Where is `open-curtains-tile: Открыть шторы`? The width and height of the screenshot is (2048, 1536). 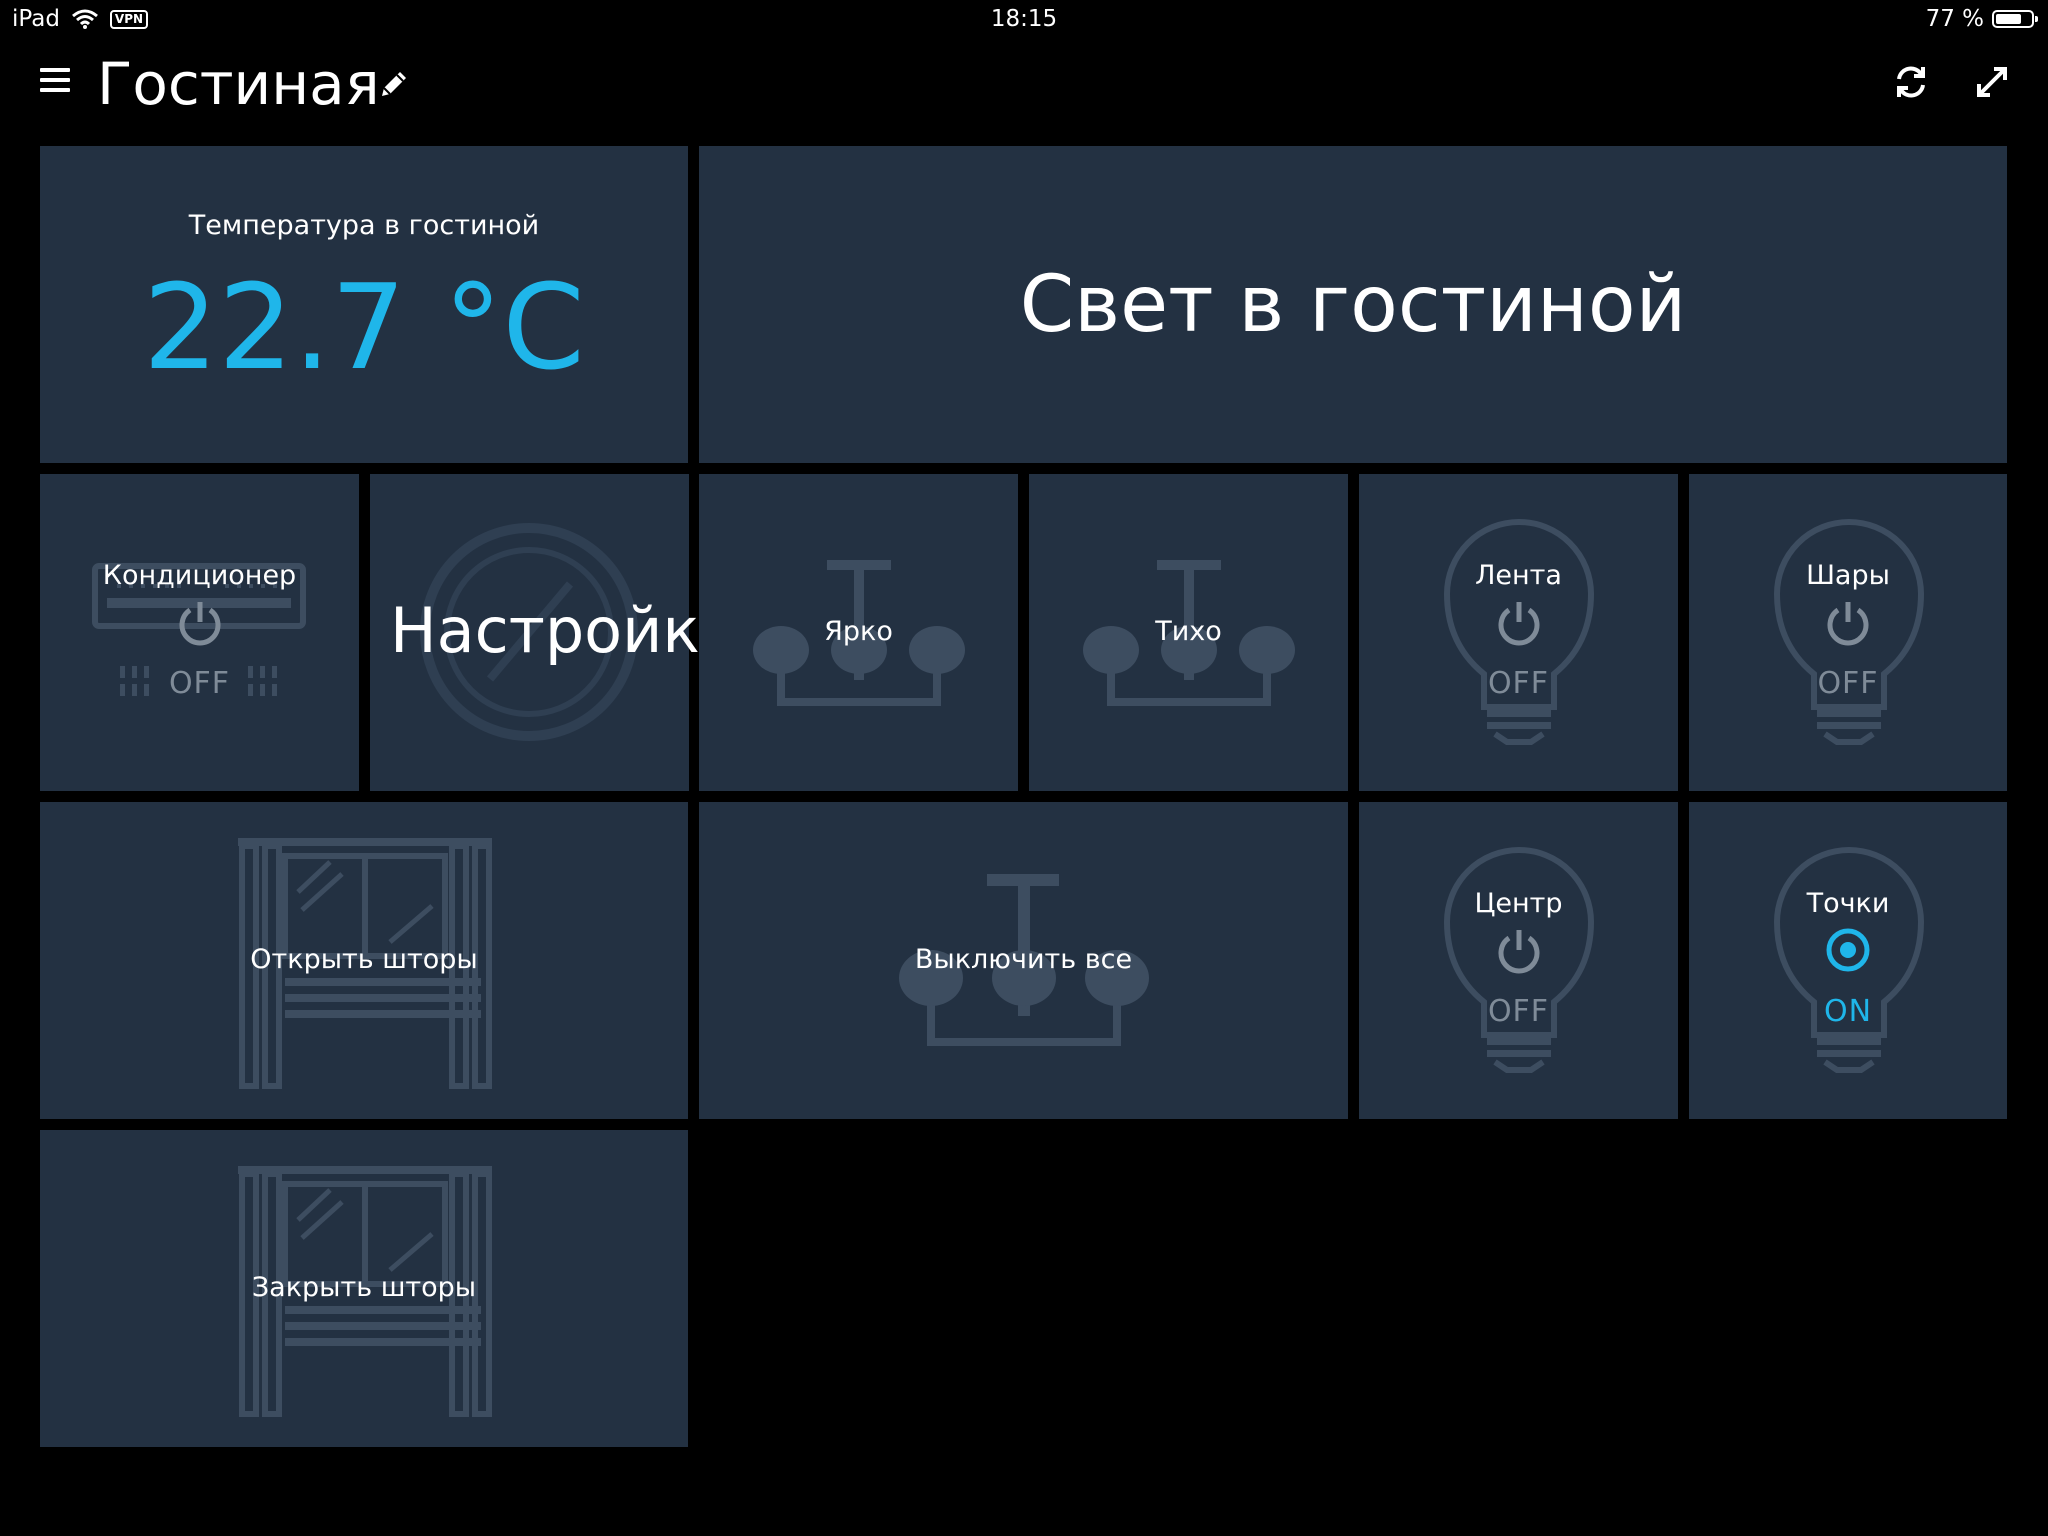 open-curtains-tile: Открыть шторы is located at coordinates (364, 960).